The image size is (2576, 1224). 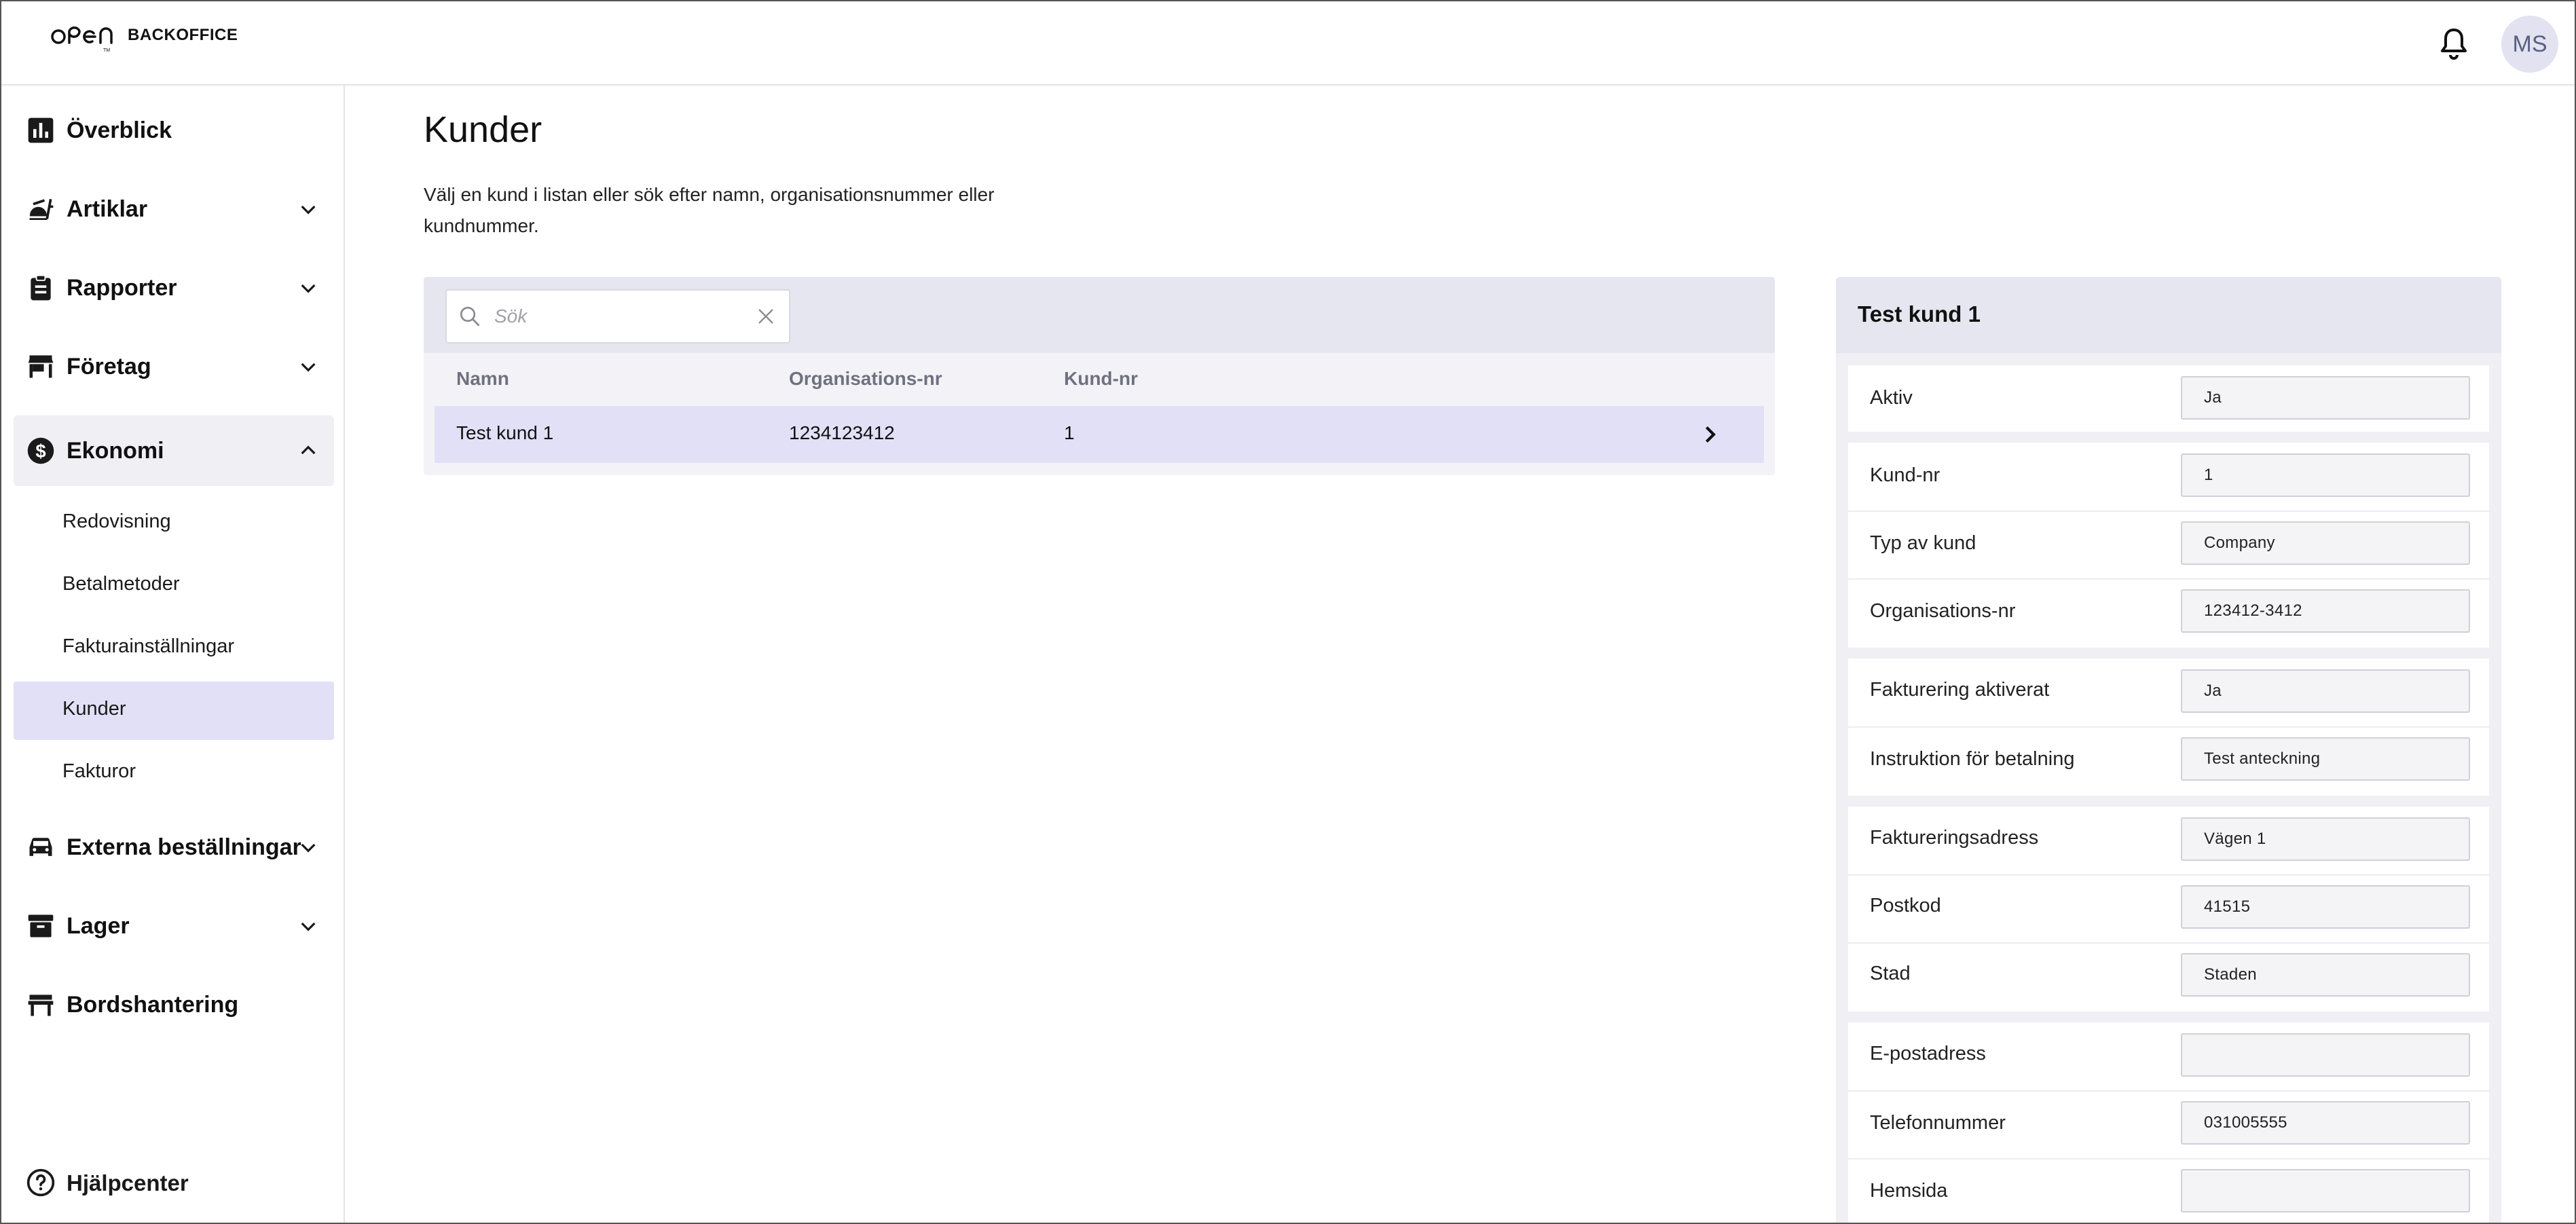 I want to click on sidebar-item-ekonomi: $ Ekonomi, so click(x=174, y=450).